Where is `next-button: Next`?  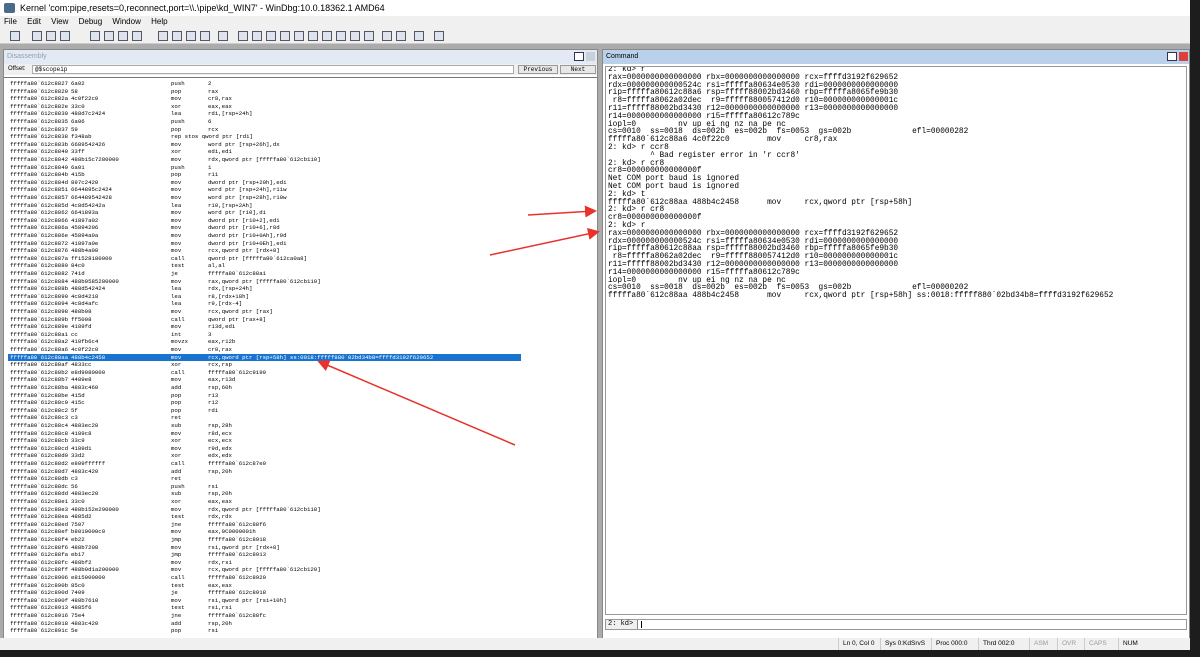 next-button: Next is located at coordinates (578, 69).